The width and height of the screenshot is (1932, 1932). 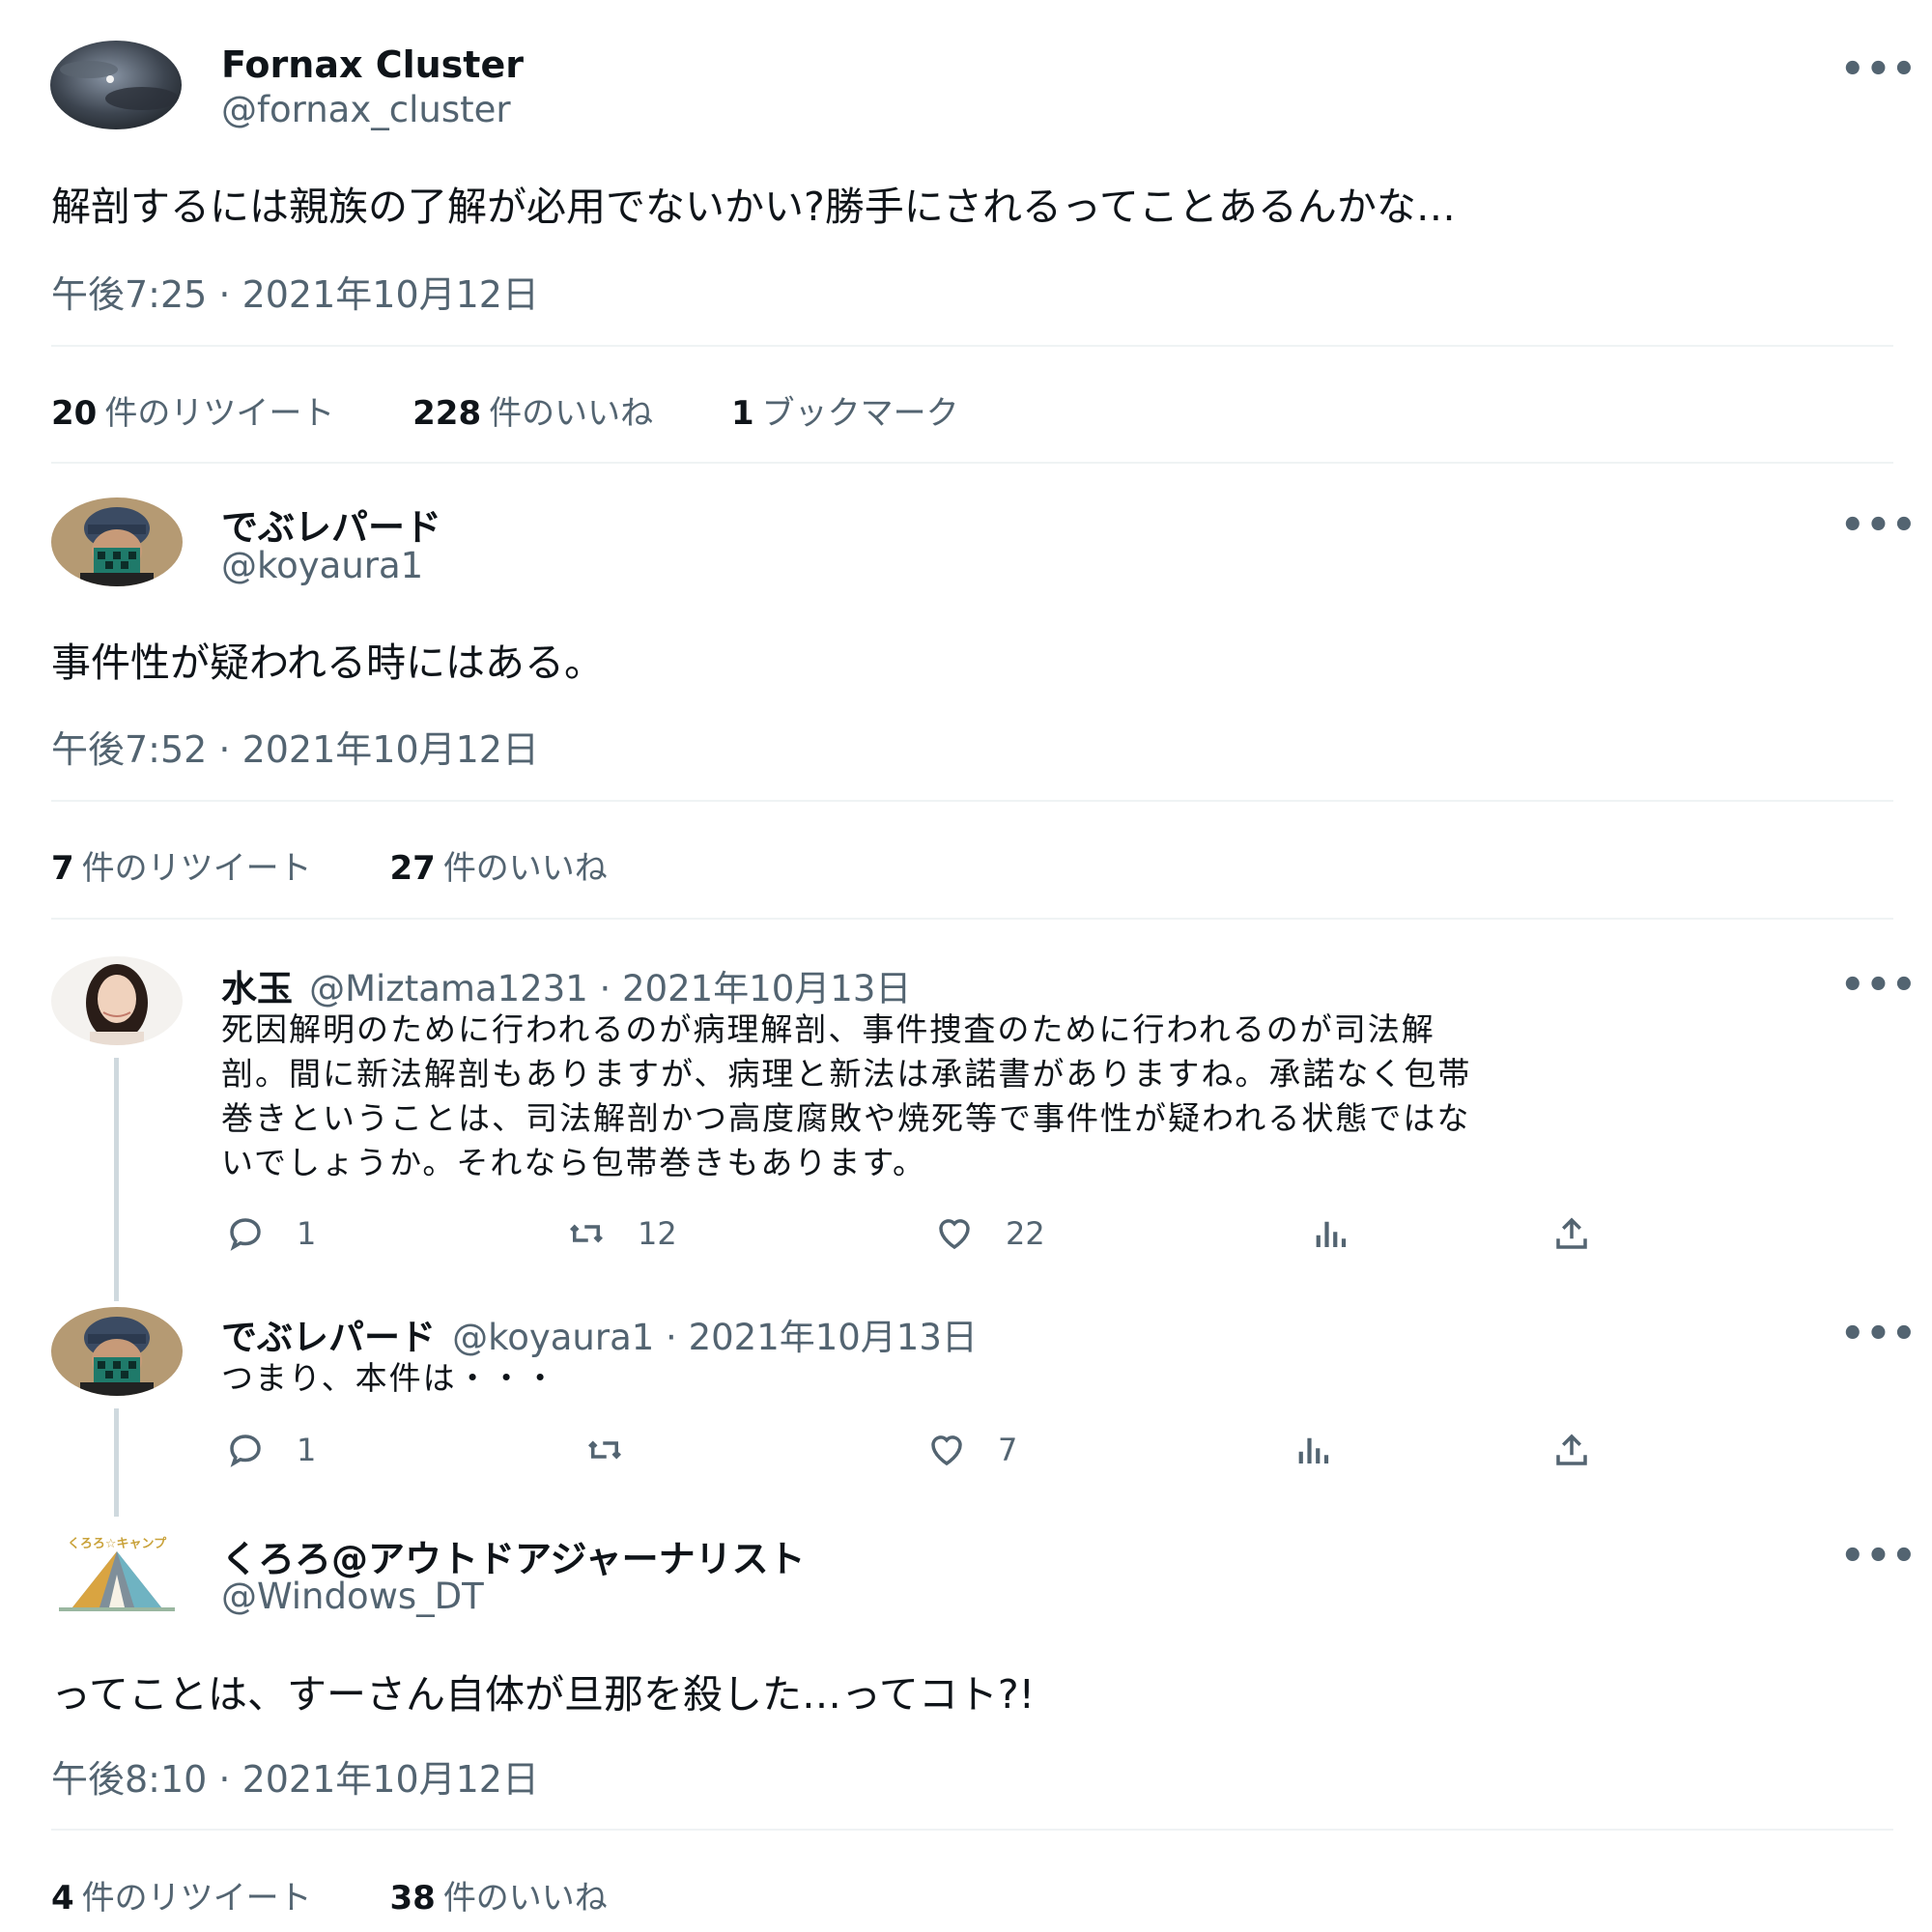 I want to click on author-handle: @Windows_DT, so click(x=352, y=1596).